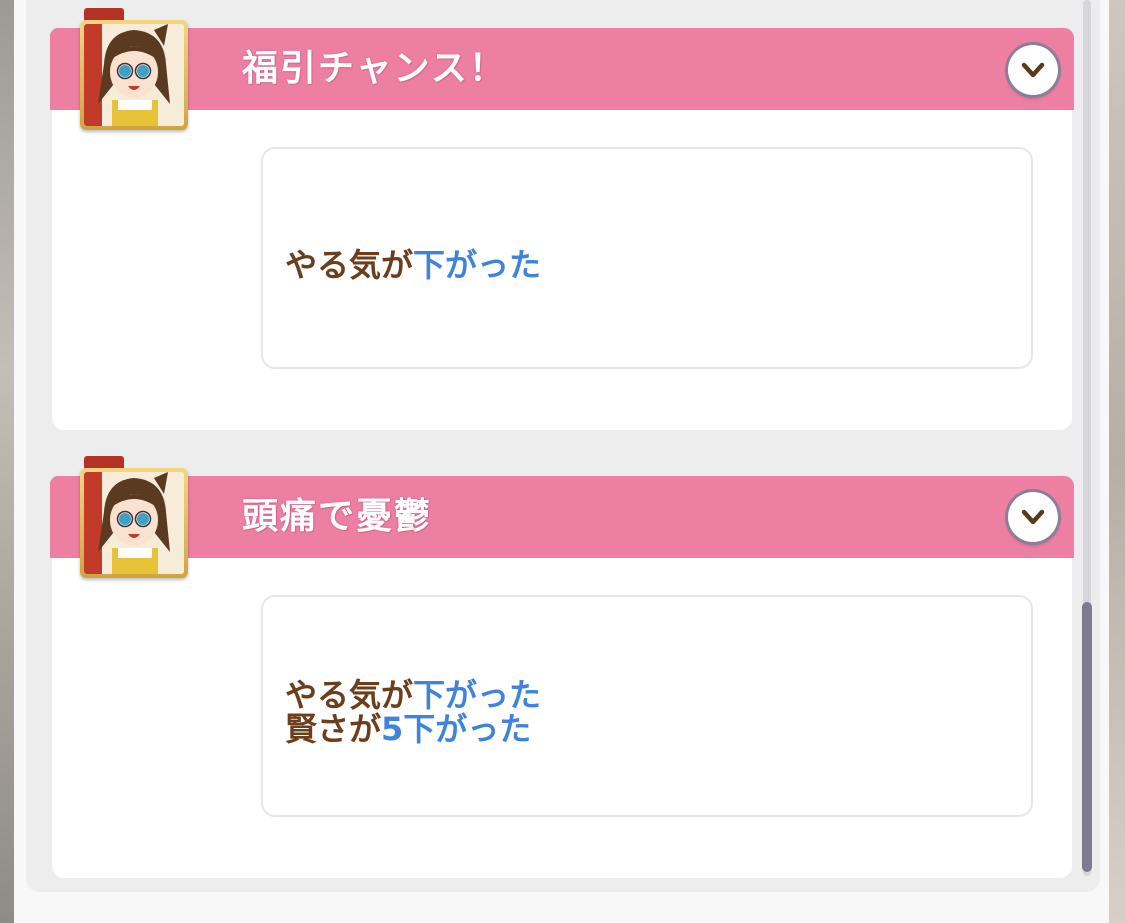 The image size is (1125, 923). Describe the element at coordinates (374, 68) in the screenshot. I see `event-title: 福引チャンス！` at that location.